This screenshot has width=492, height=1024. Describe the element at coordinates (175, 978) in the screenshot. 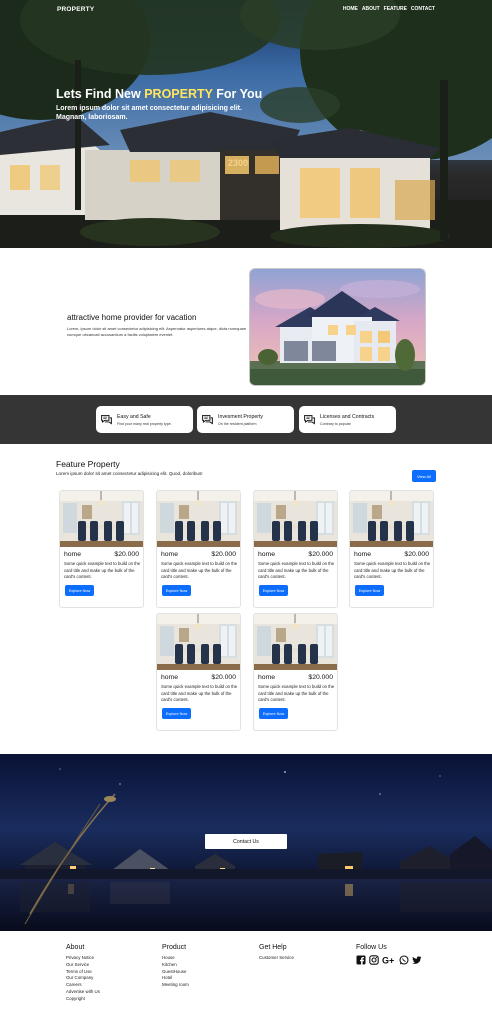

I see `footer-link: Hotel` at that location.